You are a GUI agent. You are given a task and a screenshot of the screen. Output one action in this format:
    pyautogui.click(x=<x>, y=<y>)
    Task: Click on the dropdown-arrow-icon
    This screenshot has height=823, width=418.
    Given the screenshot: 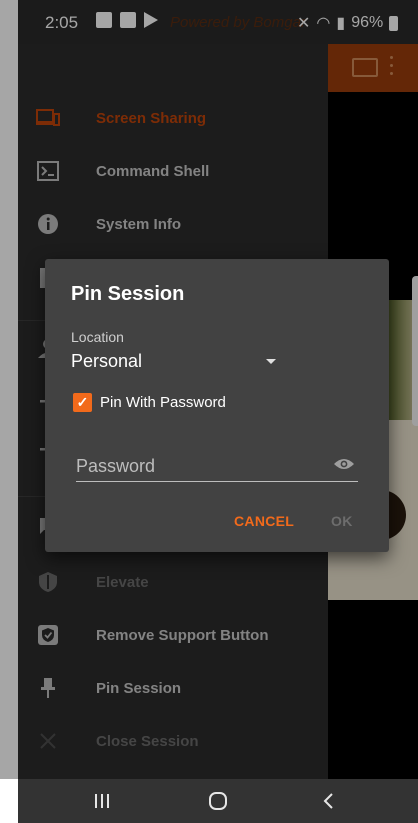 What is the action you would take?
    pyautogui.click(x=271, y=361)
    